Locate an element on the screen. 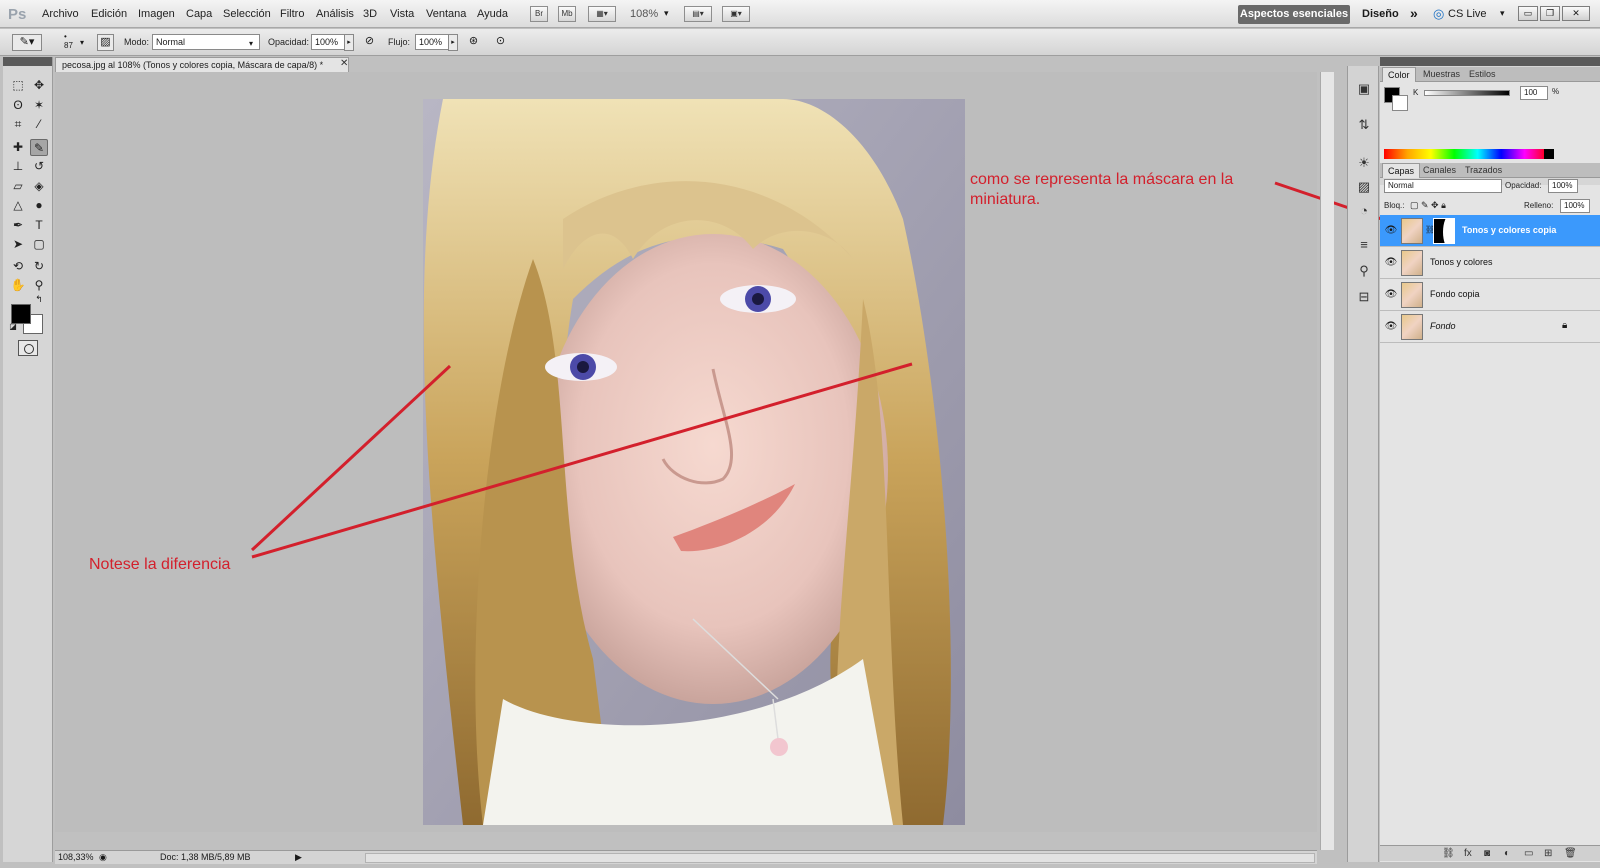 This screenshot has height=868, width=1600. path-selection-tool-icon: ➤ is located at coordinates (18, 244).